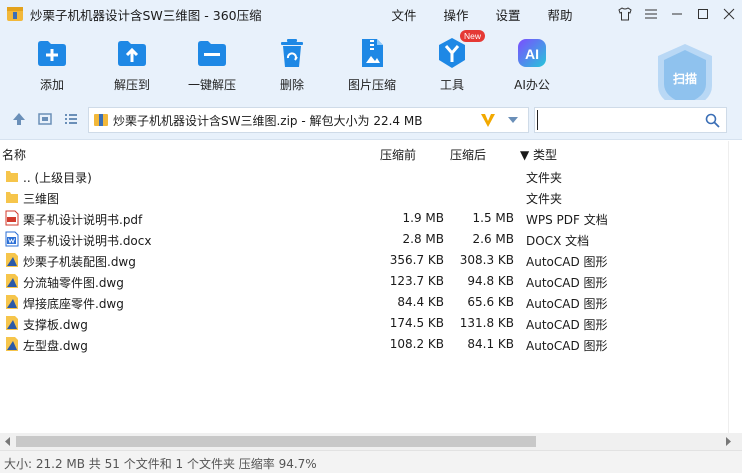 This screenshot has height=473, width=742. What do you see at coordinates (473, 36) in the screenshot?
I see `new-badge: New` at bounding box center [473, 36].